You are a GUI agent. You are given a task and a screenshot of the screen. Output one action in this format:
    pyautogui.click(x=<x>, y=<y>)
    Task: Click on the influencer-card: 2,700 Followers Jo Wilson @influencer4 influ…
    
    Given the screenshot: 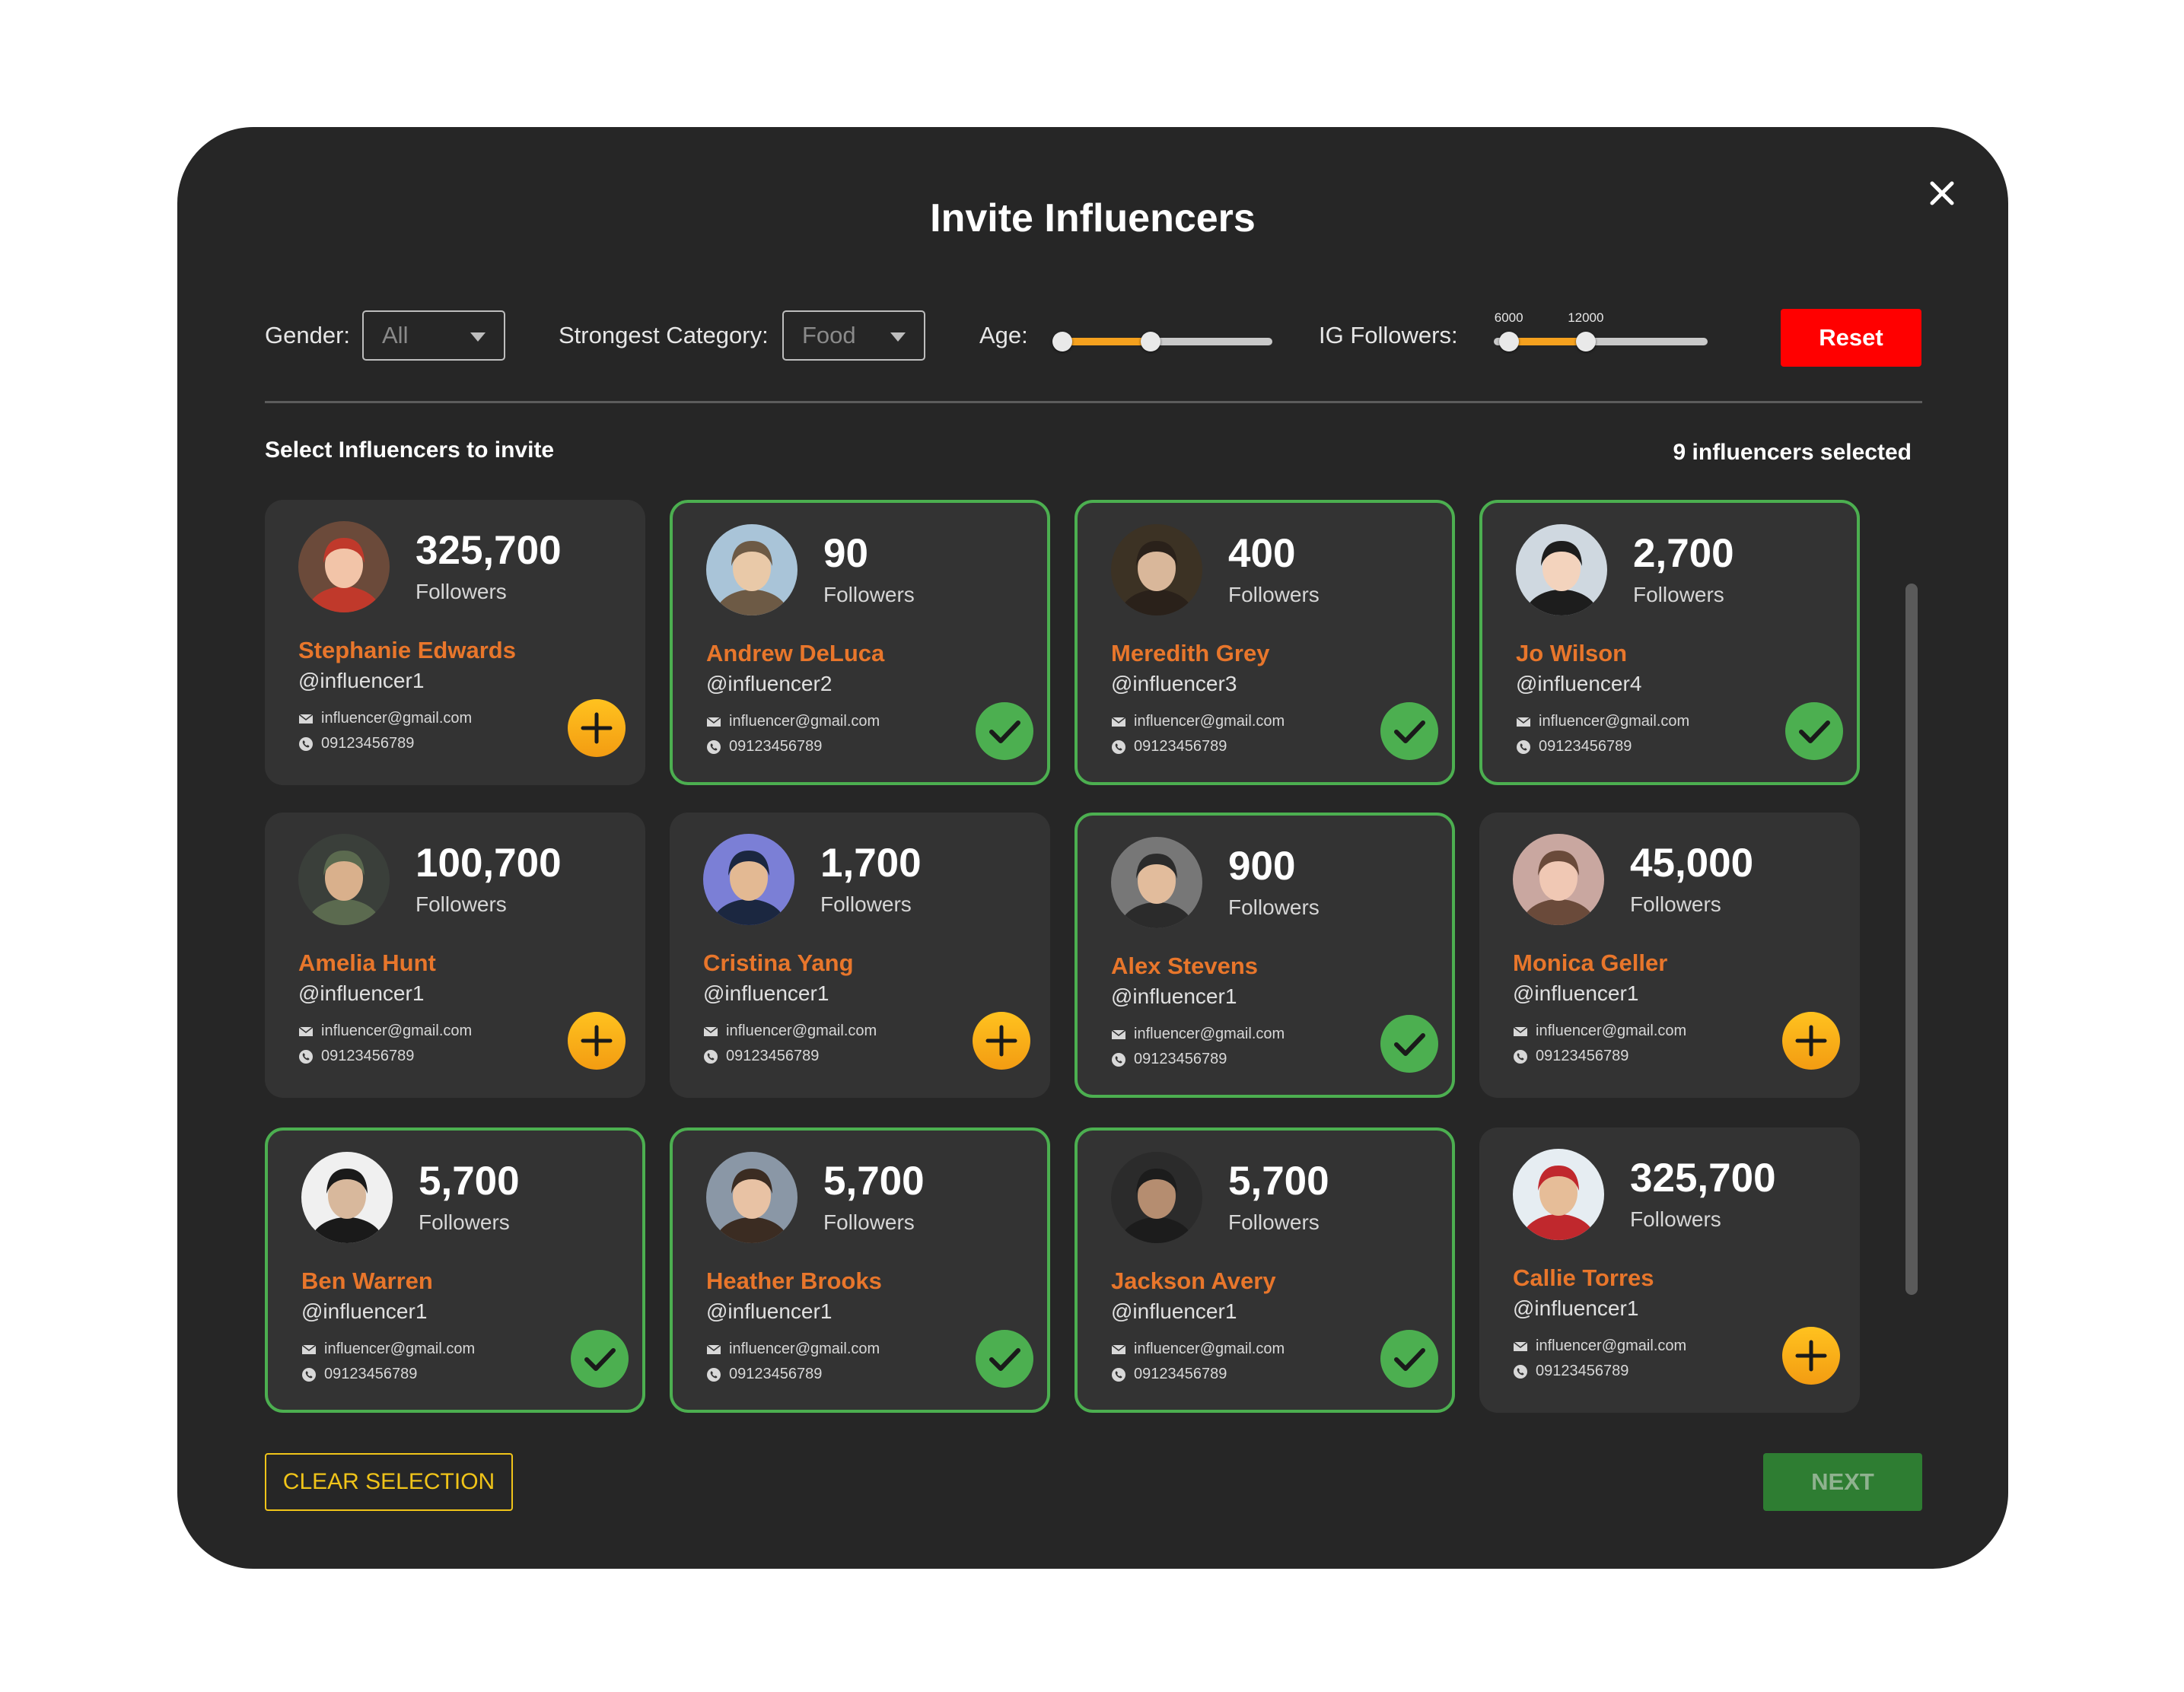 What is the action you would take?
    pyautogui.click(x=1670, y=642)
    